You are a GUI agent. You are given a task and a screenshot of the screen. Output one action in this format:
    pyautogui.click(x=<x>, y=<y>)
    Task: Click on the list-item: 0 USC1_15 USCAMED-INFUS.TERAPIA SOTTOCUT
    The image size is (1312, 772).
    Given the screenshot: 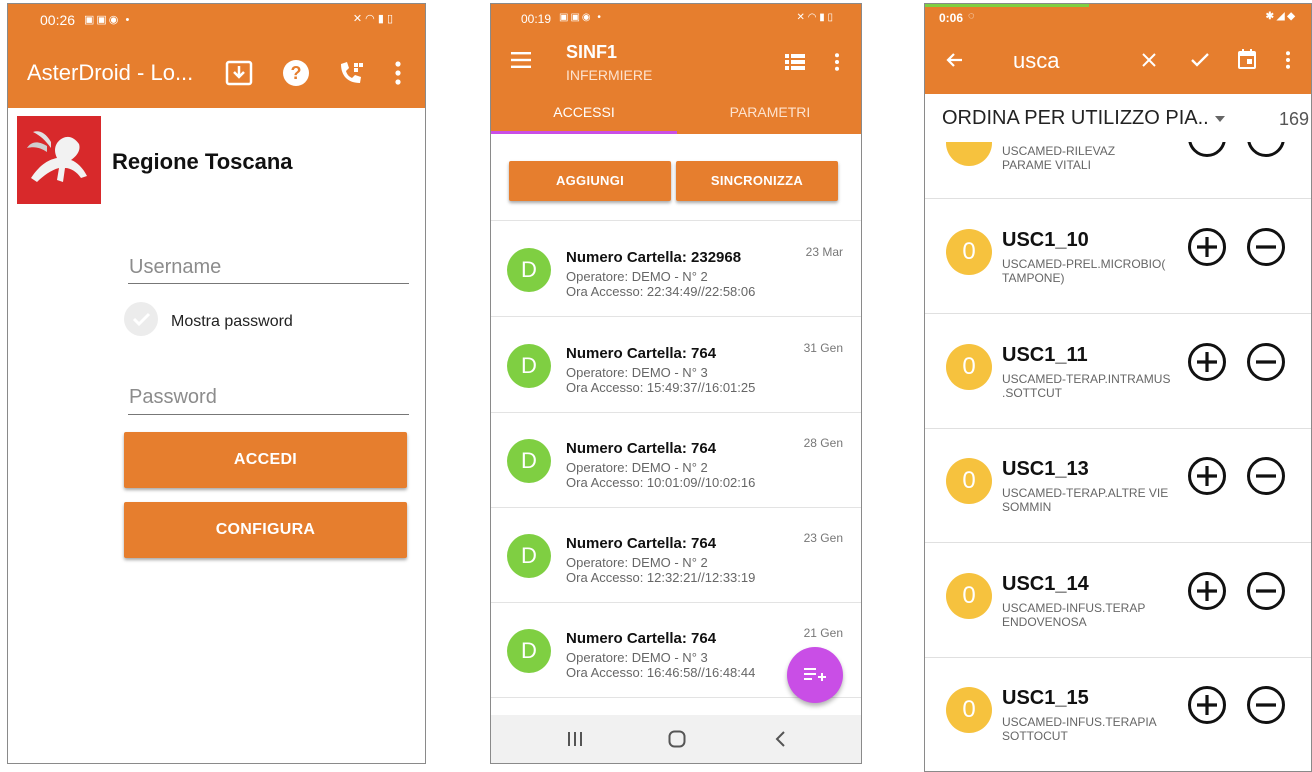 What is the action you would take?
    pyautogui.click(x=1118, y=714)
    